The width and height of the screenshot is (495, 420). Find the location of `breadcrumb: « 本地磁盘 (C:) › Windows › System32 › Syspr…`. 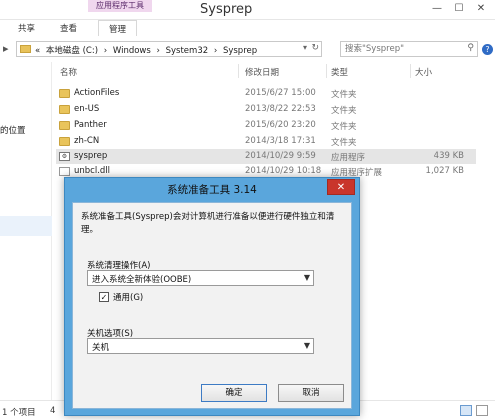

breadcrumb: « 本地磁盘 (C:) › Windows › System32 › Syspr… is located at coordinates (147, 50).